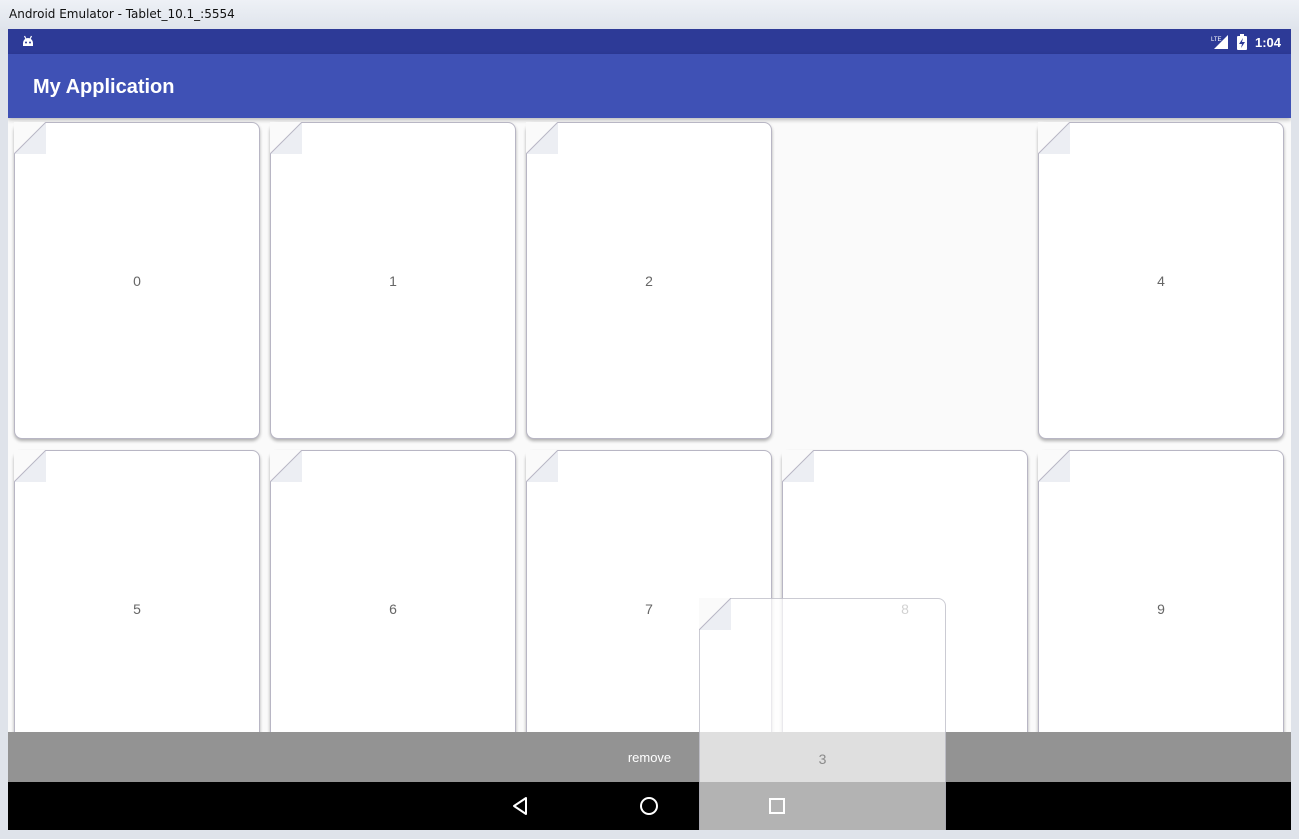  I want to click on grid-card: 9, so click(1161, 608).